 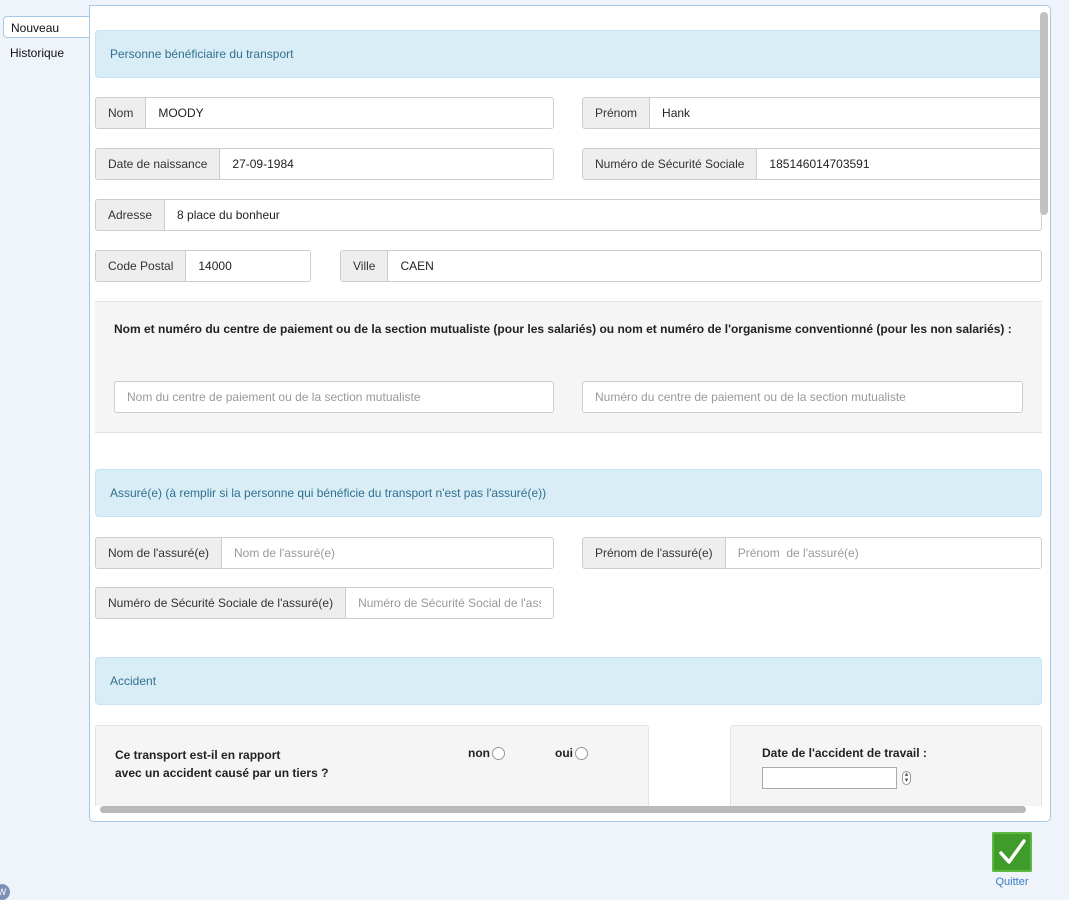 I want to click on insured-prenom-input, so click(x=883, y=553).